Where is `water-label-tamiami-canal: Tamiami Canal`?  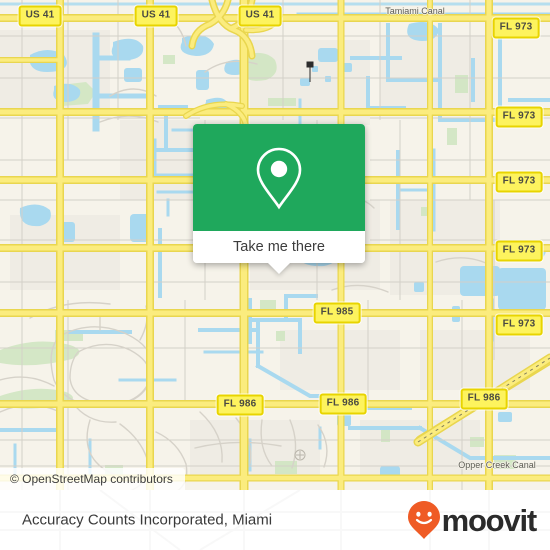
water-label-tamiami-canal: Tamiami Canal is located at coordinates (415, 11).